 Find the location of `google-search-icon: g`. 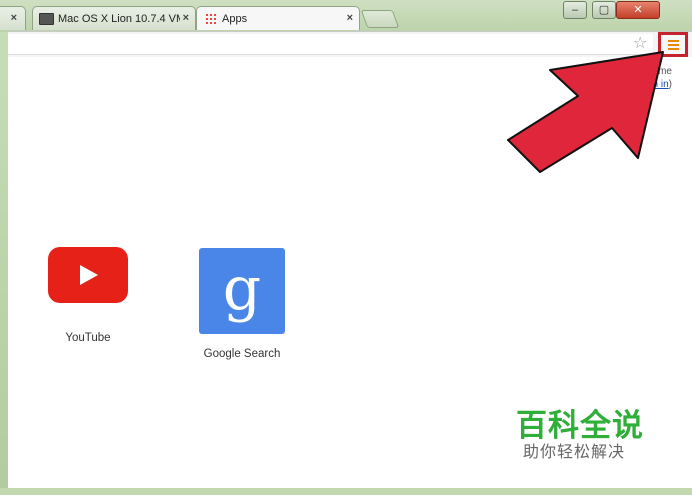

google-search-icon: g is located at coordinates (242, 291).